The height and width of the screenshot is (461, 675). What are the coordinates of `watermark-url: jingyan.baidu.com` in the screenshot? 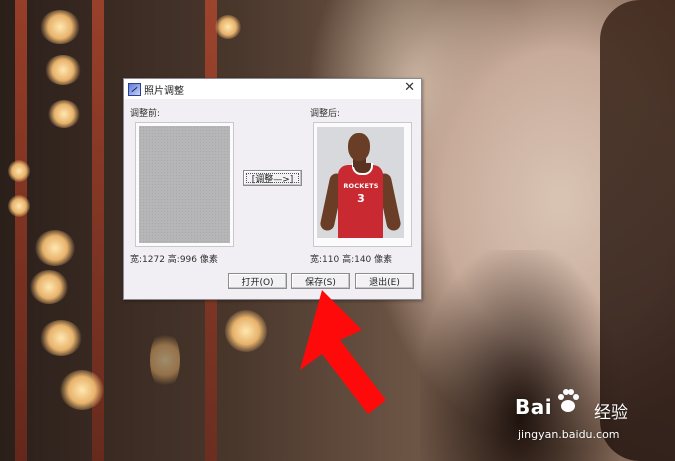 It's located at (569, 434).